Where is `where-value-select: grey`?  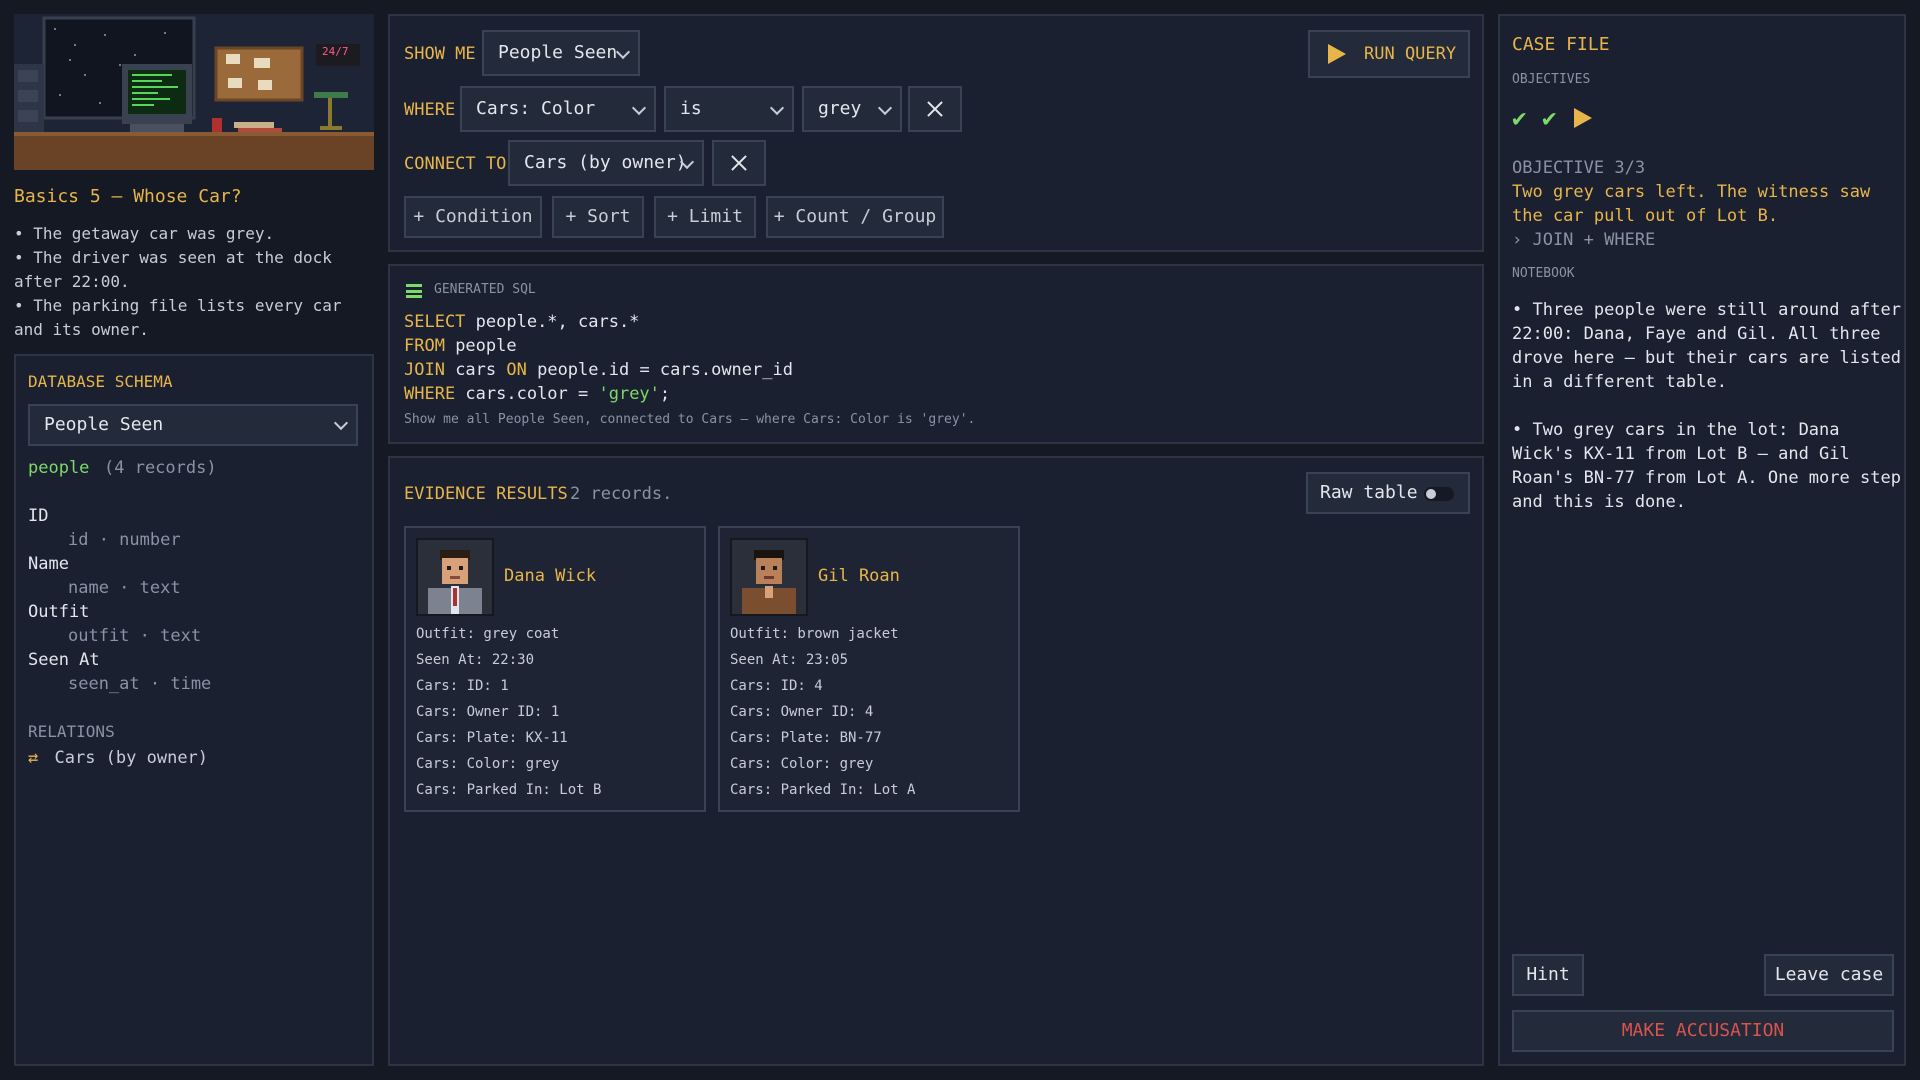 where-value-select: grey is located at coordinates (852, 109).